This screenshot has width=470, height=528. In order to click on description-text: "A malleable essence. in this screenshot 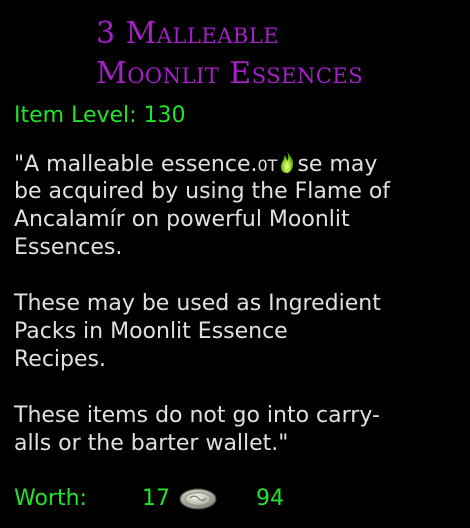, I will do `click(136, 164)`.